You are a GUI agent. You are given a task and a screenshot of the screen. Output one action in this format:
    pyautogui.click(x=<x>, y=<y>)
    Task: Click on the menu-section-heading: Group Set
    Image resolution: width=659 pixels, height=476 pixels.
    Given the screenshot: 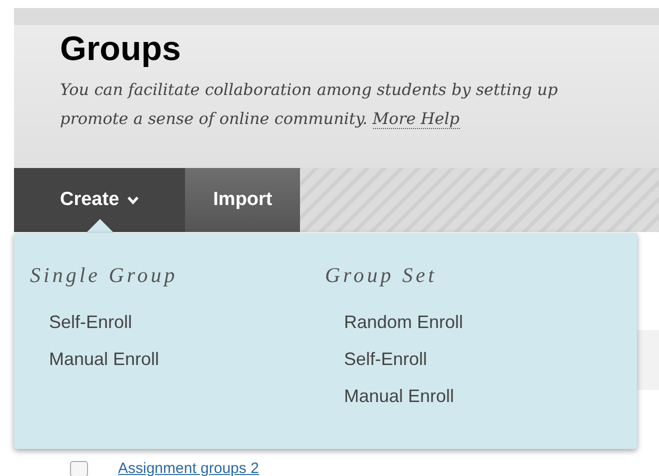 What is the action you would take?
    pyautogui.click(x=381, y=275)
    